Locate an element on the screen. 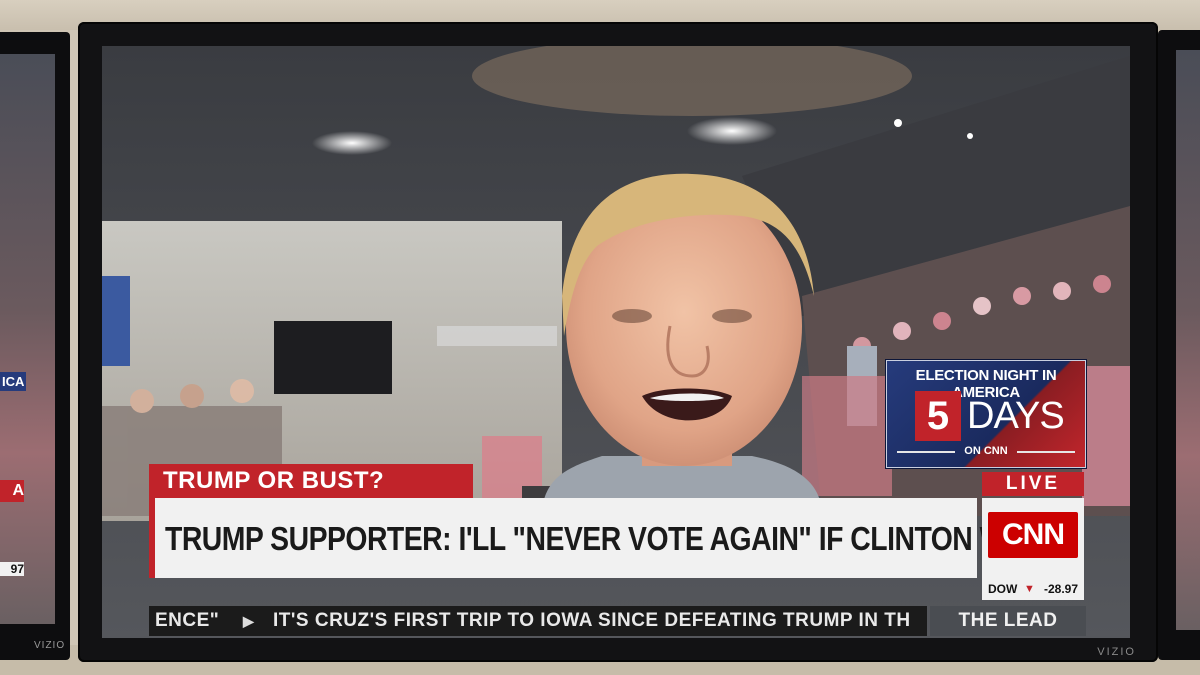 The width and height of the screenshot is (1200, 675). blue-banner is located at coordinates (116, 321).